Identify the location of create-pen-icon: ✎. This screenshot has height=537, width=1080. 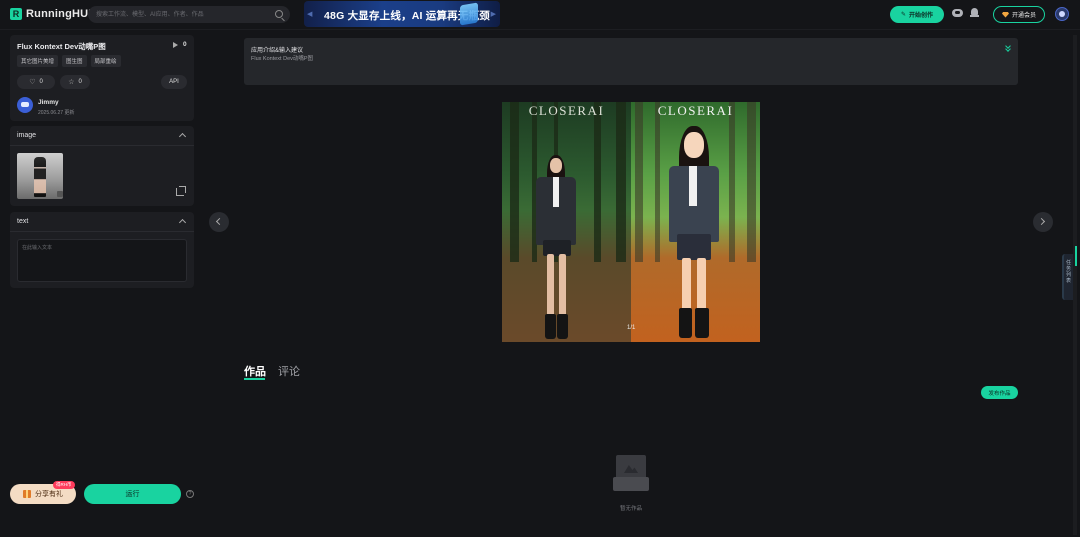
(903, 15).